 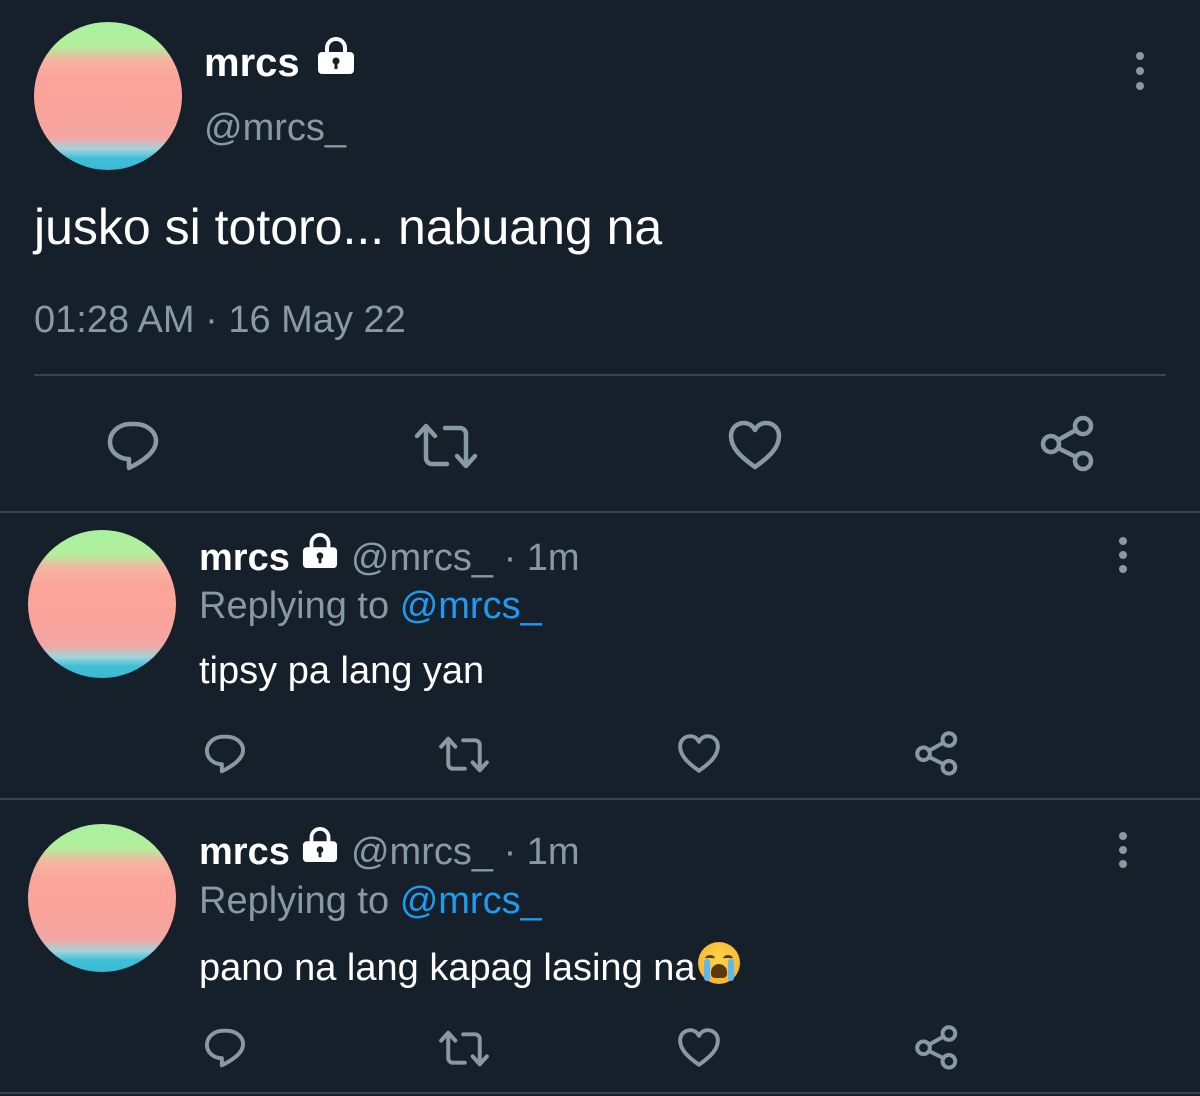 What do you see at coordinates (447, 968) in the screenshot?
I see `tweet-text: pano na lang kapag lasing na` at bounding box center [447, 968].